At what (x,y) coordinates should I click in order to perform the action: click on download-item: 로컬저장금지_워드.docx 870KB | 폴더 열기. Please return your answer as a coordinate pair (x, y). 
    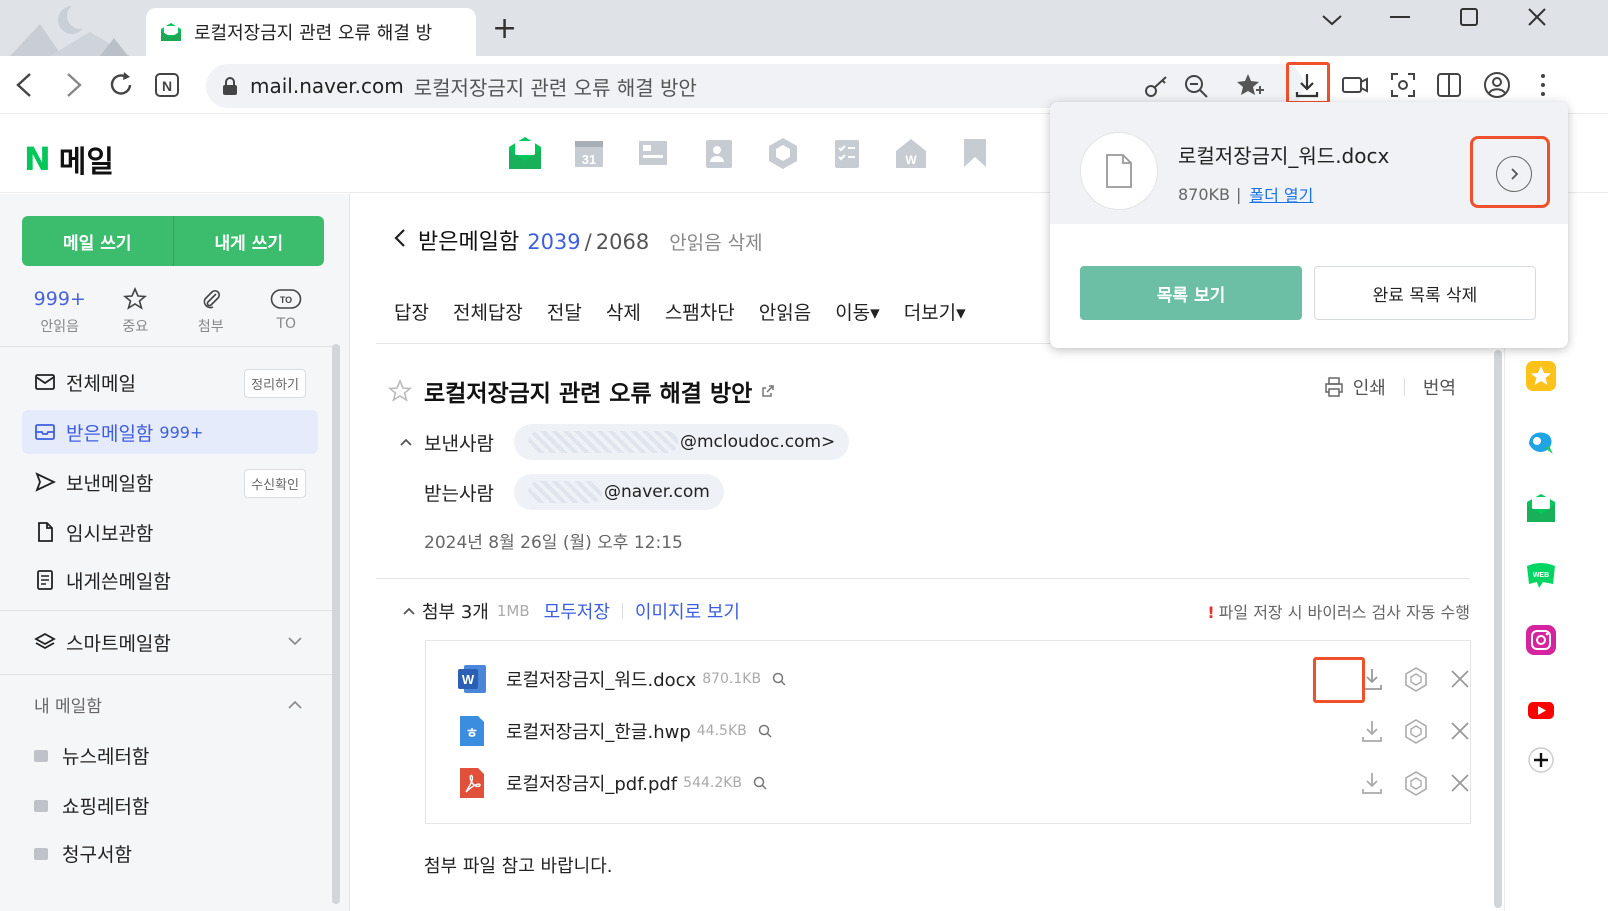
    Looking at the image, I should click on (1309, 163).